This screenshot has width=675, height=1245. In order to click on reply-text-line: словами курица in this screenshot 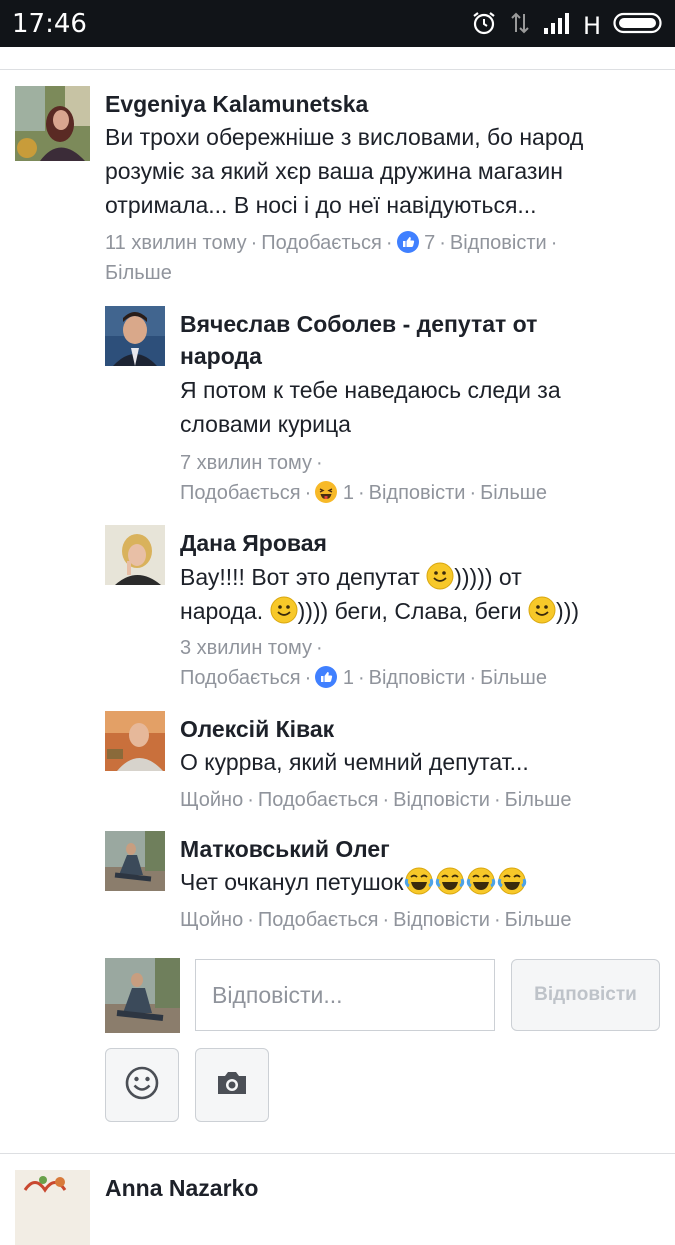, I will do `click(265, 424)`.